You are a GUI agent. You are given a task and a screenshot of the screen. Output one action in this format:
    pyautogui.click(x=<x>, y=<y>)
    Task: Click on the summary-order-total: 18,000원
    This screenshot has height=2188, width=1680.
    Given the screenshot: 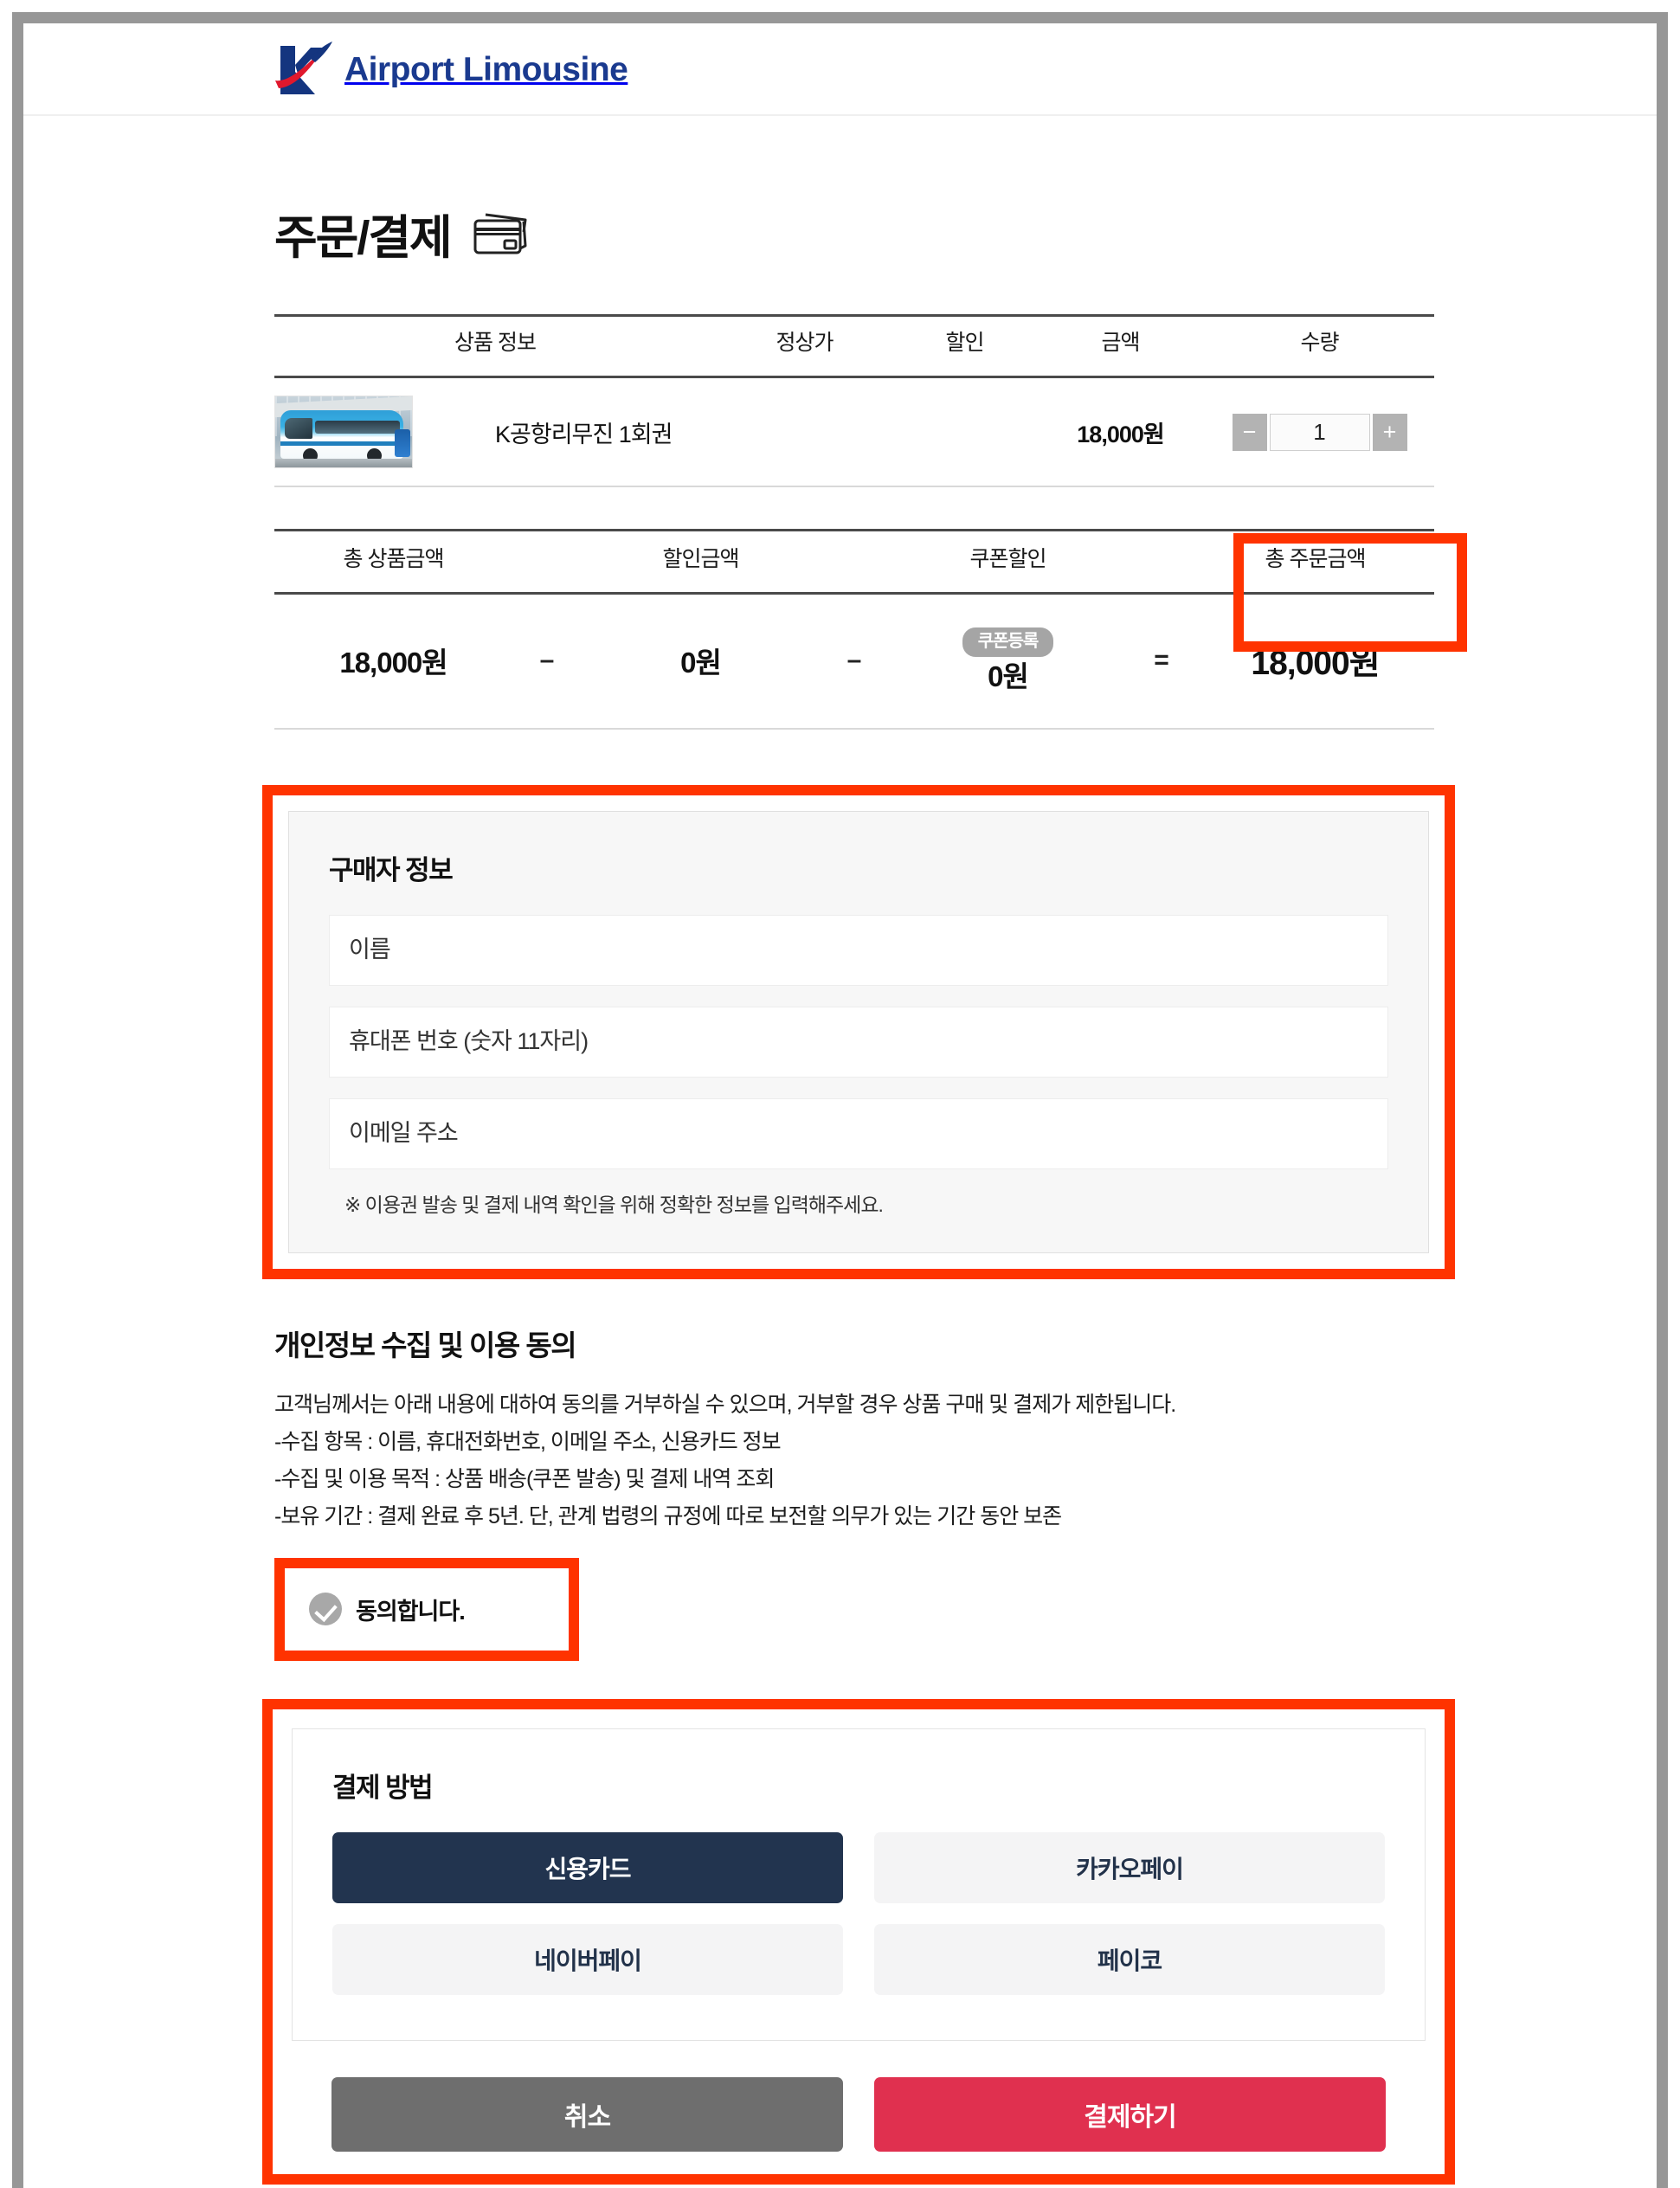 What is the action you would take?
    pyautogui.click(x=1315, y=661)
    